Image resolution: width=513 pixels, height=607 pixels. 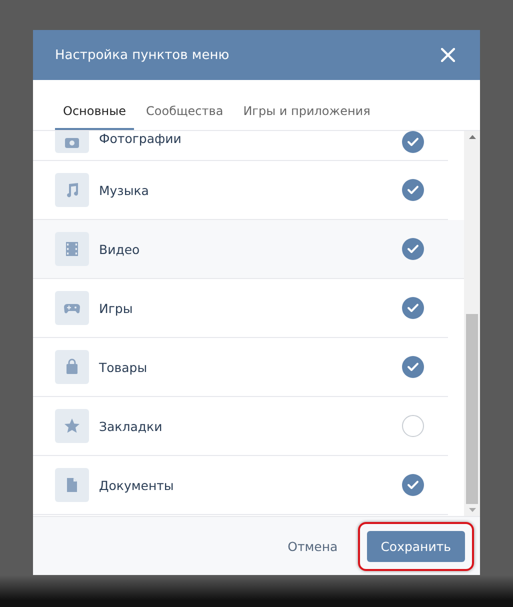 I want to click on save-button: Сохранить, so click(x=415, y=546).